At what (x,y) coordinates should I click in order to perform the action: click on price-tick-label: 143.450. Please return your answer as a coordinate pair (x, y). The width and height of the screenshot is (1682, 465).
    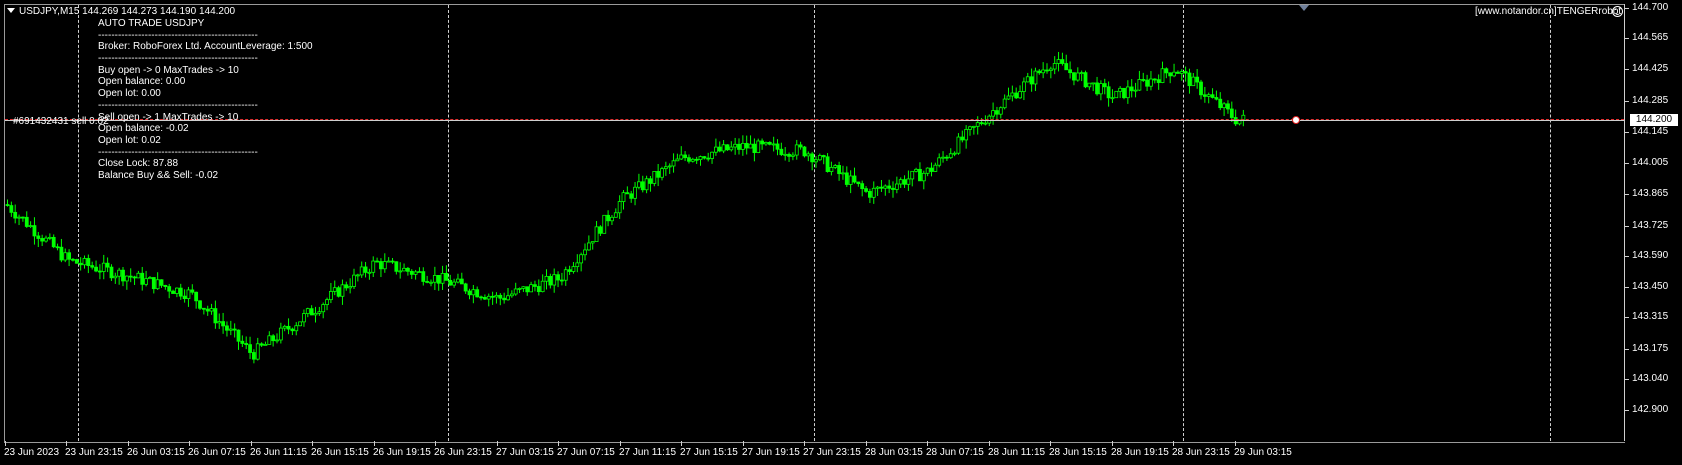
    Looking at the image, I should click on (1650, 287).